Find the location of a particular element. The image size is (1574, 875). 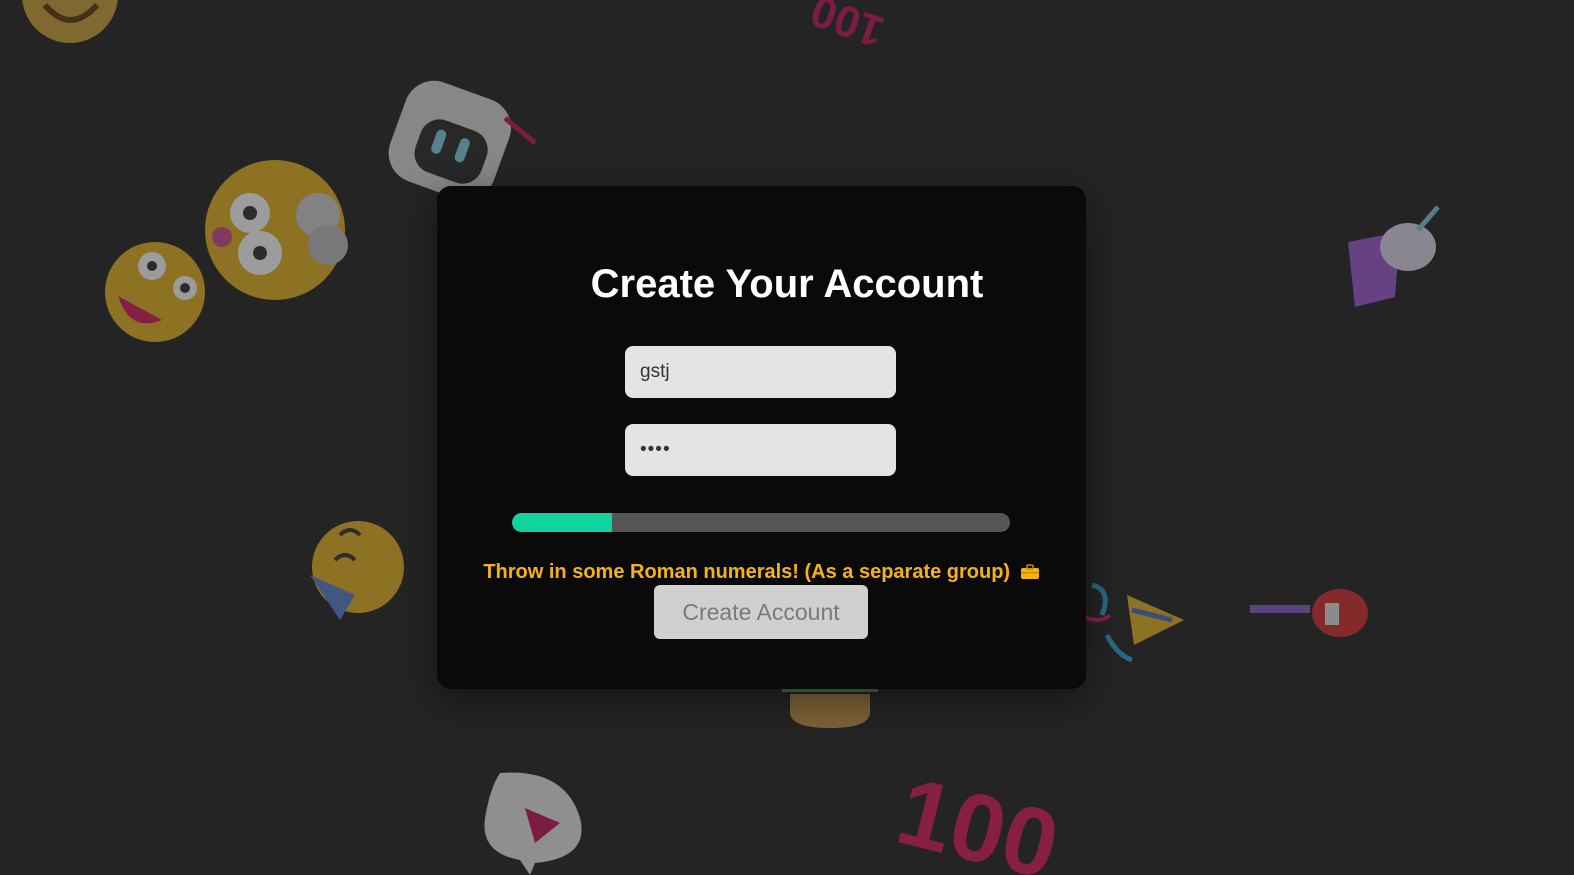

briefcase-emoji-icon is located at coordinates (1029, 571).